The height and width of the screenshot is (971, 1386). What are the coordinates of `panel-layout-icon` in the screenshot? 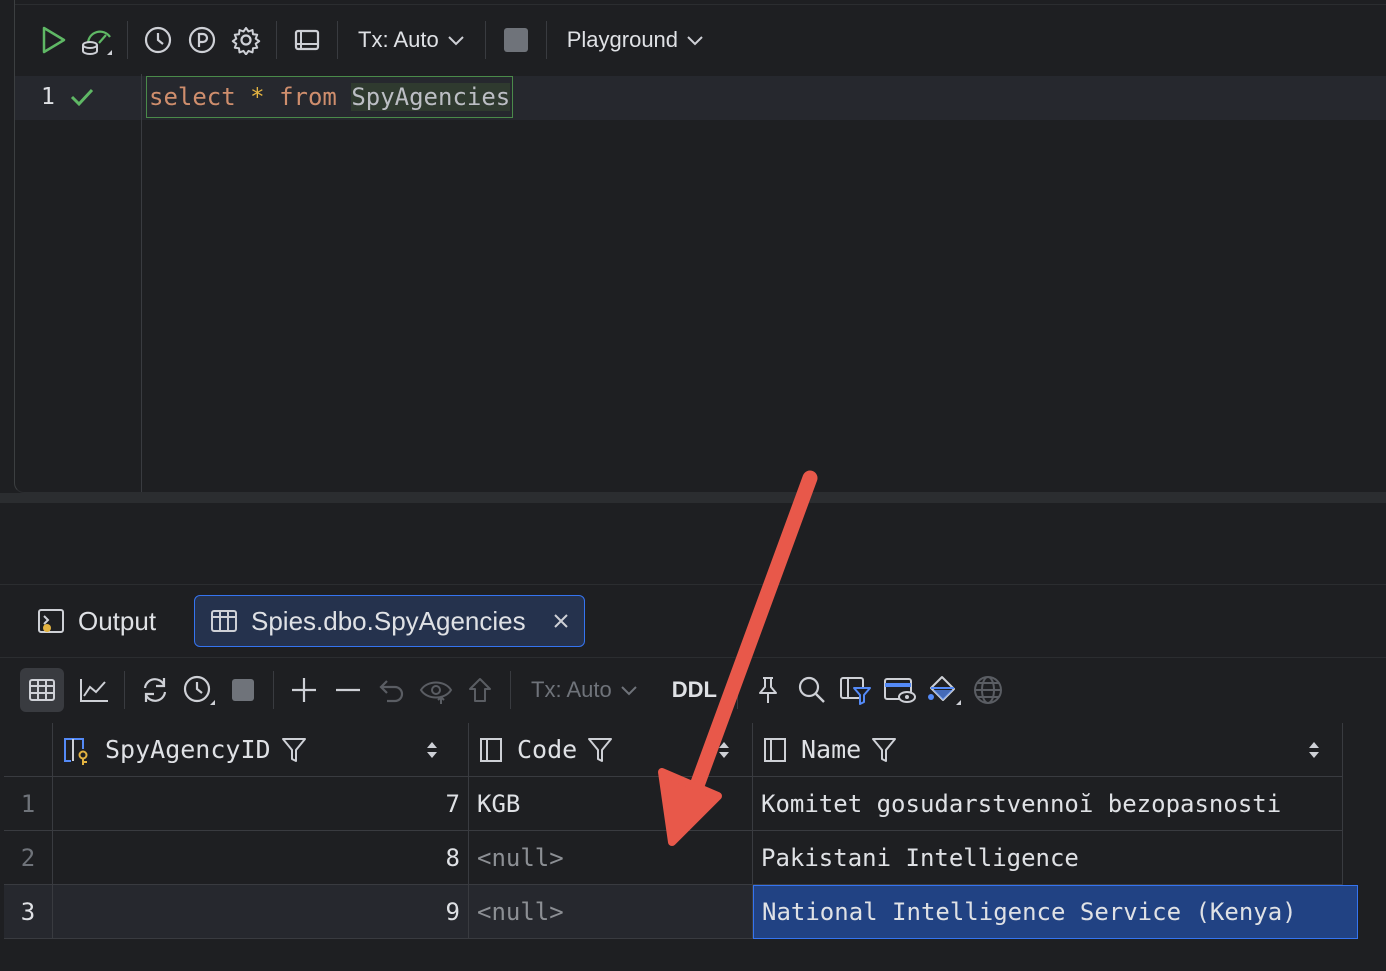 It's located at (307, 40).